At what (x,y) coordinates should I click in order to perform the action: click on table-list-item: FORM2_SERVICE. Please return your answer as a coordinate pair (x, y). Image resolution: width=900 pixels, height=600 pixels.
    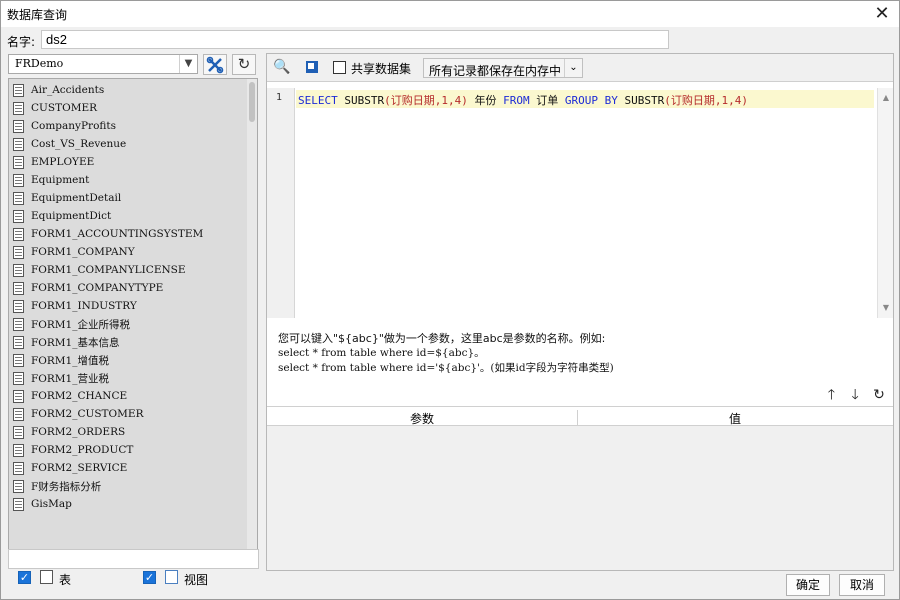
    Looking at the image, I should click on (108, 468).